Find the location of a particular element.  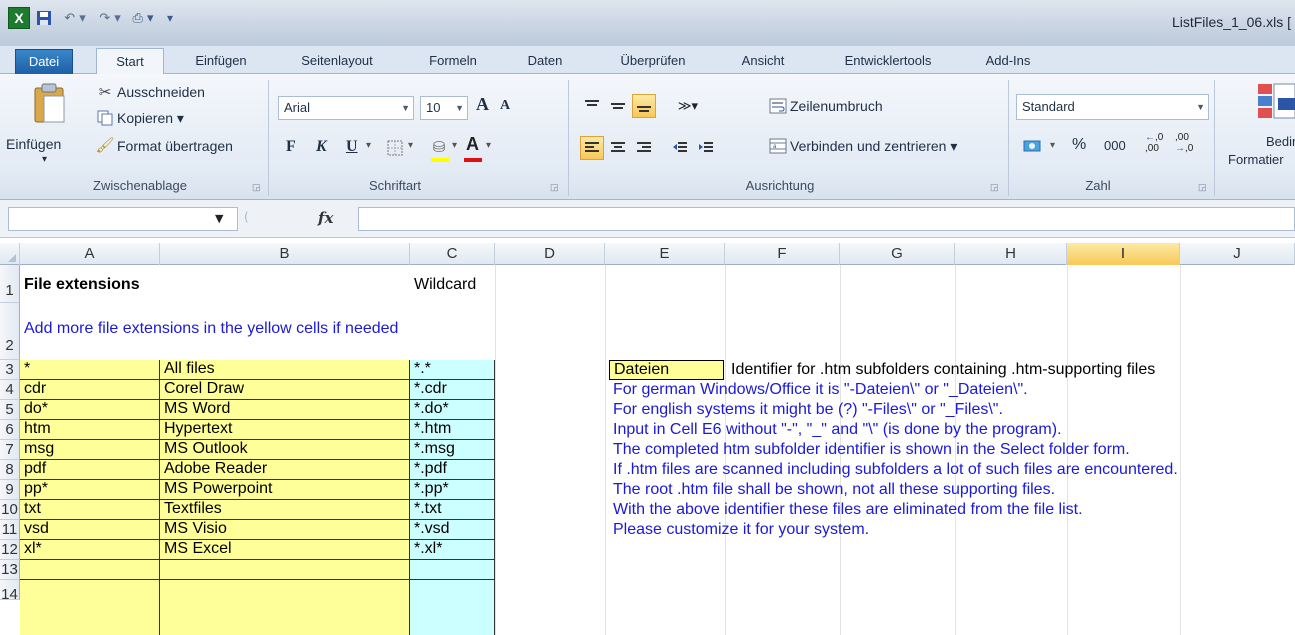

grow-font-button: A is located at coordinates (482, 104).